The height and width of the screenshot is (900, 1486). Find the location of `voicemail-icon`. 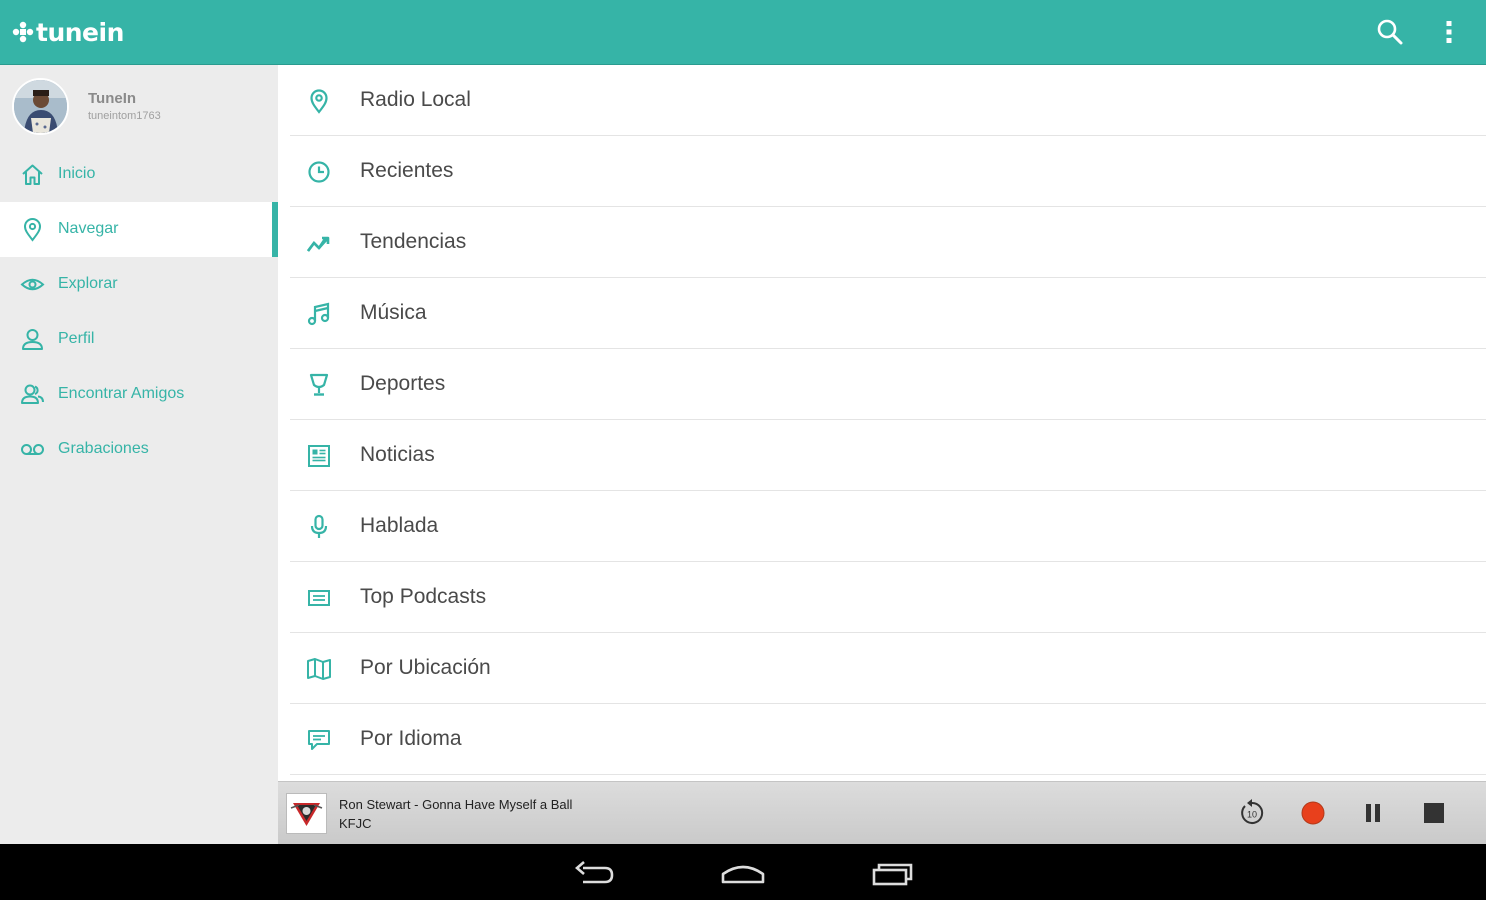

voicemail-icon is located at coordinates (32, 449).